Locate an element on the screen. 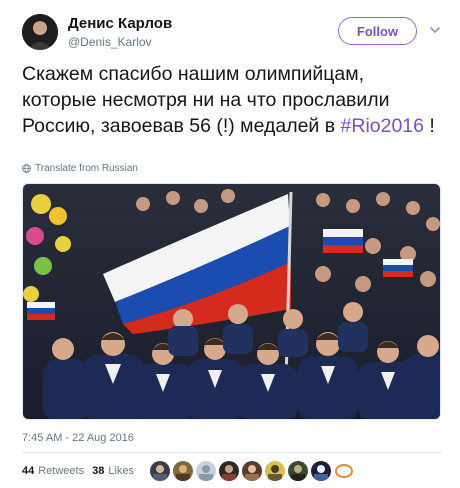 The width and height of the screenshot is (460, 488). avatar is located at coordinates (40, 32).